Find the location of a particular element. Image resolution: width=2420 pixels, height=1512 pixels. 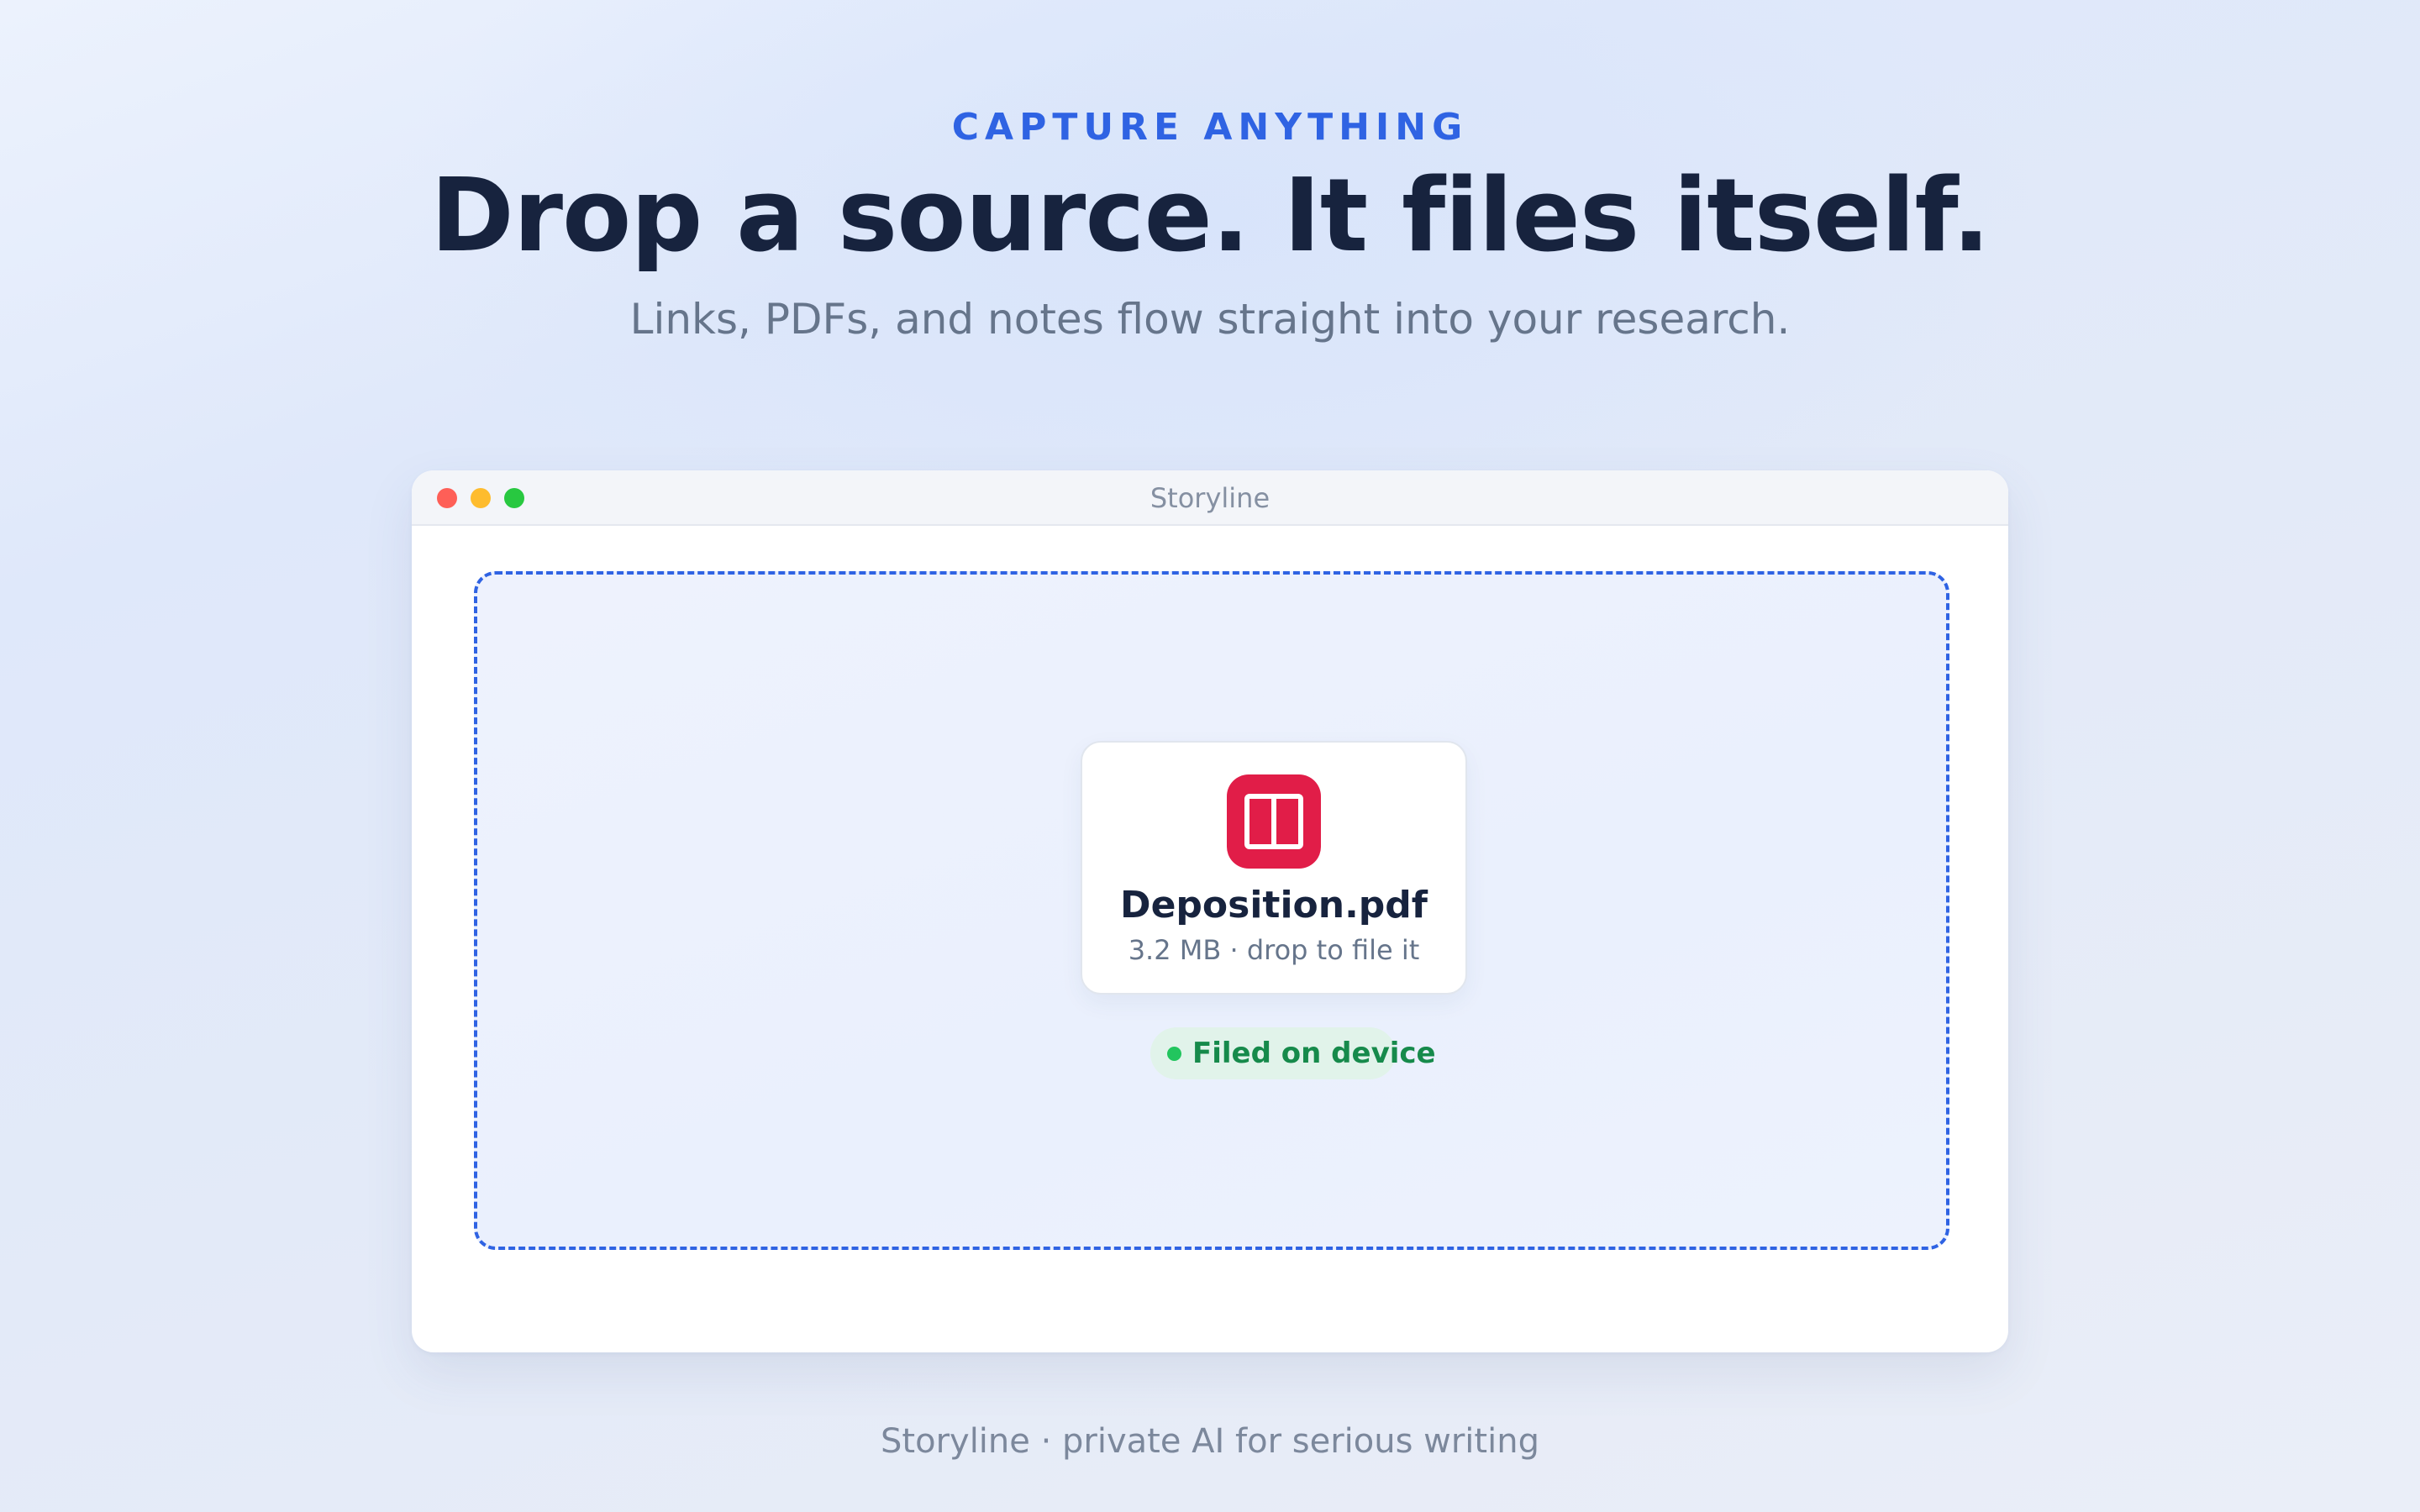

status-badge: Filed on device is located at coordinates (1293, 1053).